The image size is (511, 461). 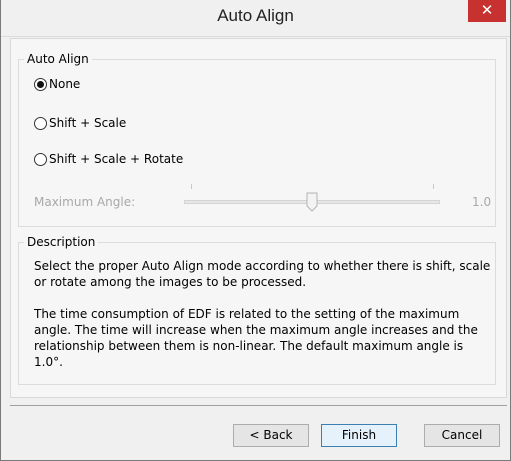 What do you see at coordinates (40, 159) in the screenshot?
I see `radio-shift-scale-rotate-indicator` at bounding box center [40, 159].